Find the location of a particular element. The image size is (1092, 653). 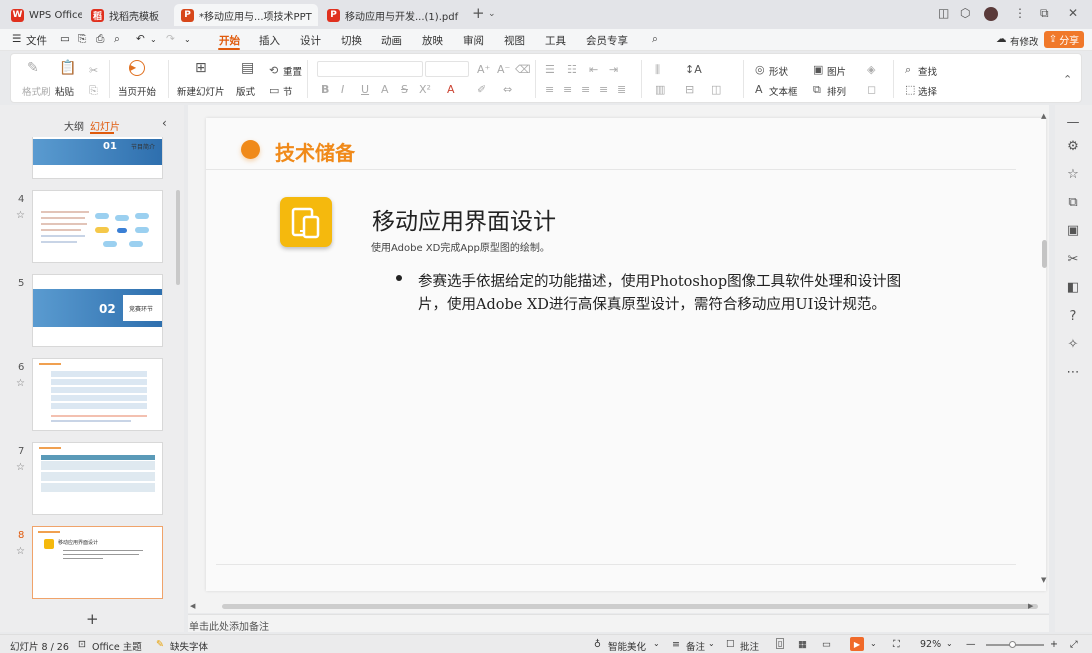

font-color-icon: A is located at coordinates (451, 89).